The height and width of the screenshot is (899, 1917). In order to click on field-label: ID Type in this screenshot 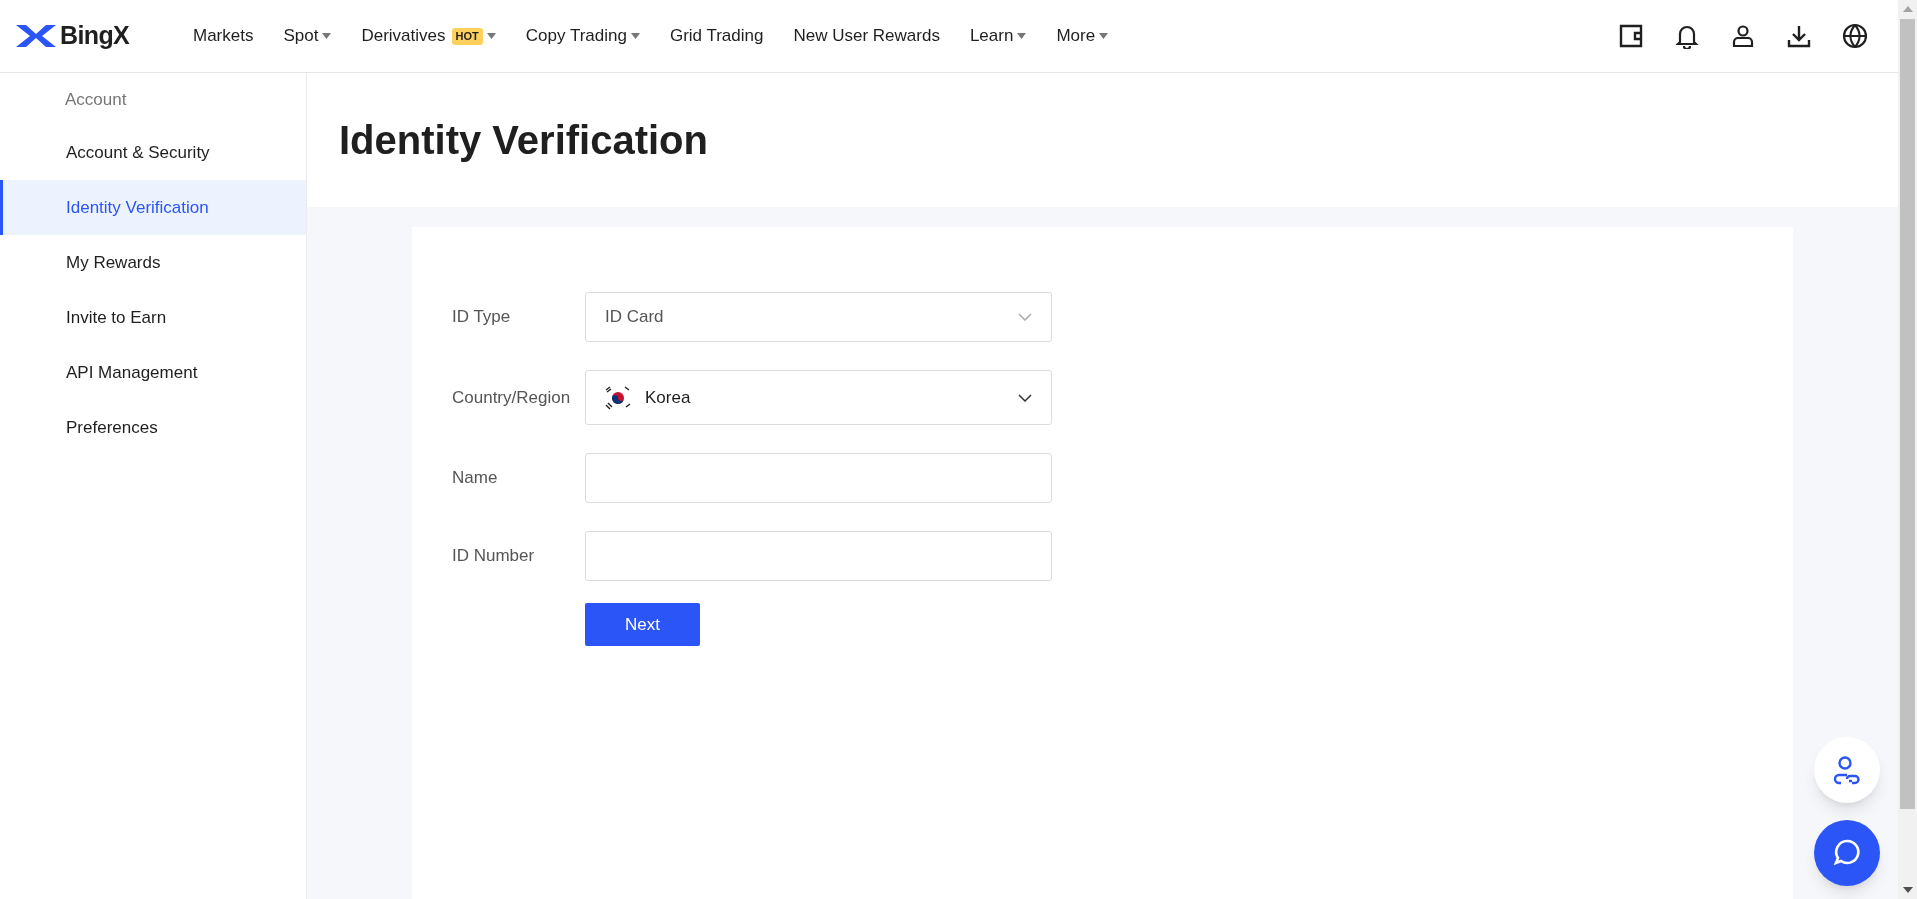, I will do `click(482, 317)`.